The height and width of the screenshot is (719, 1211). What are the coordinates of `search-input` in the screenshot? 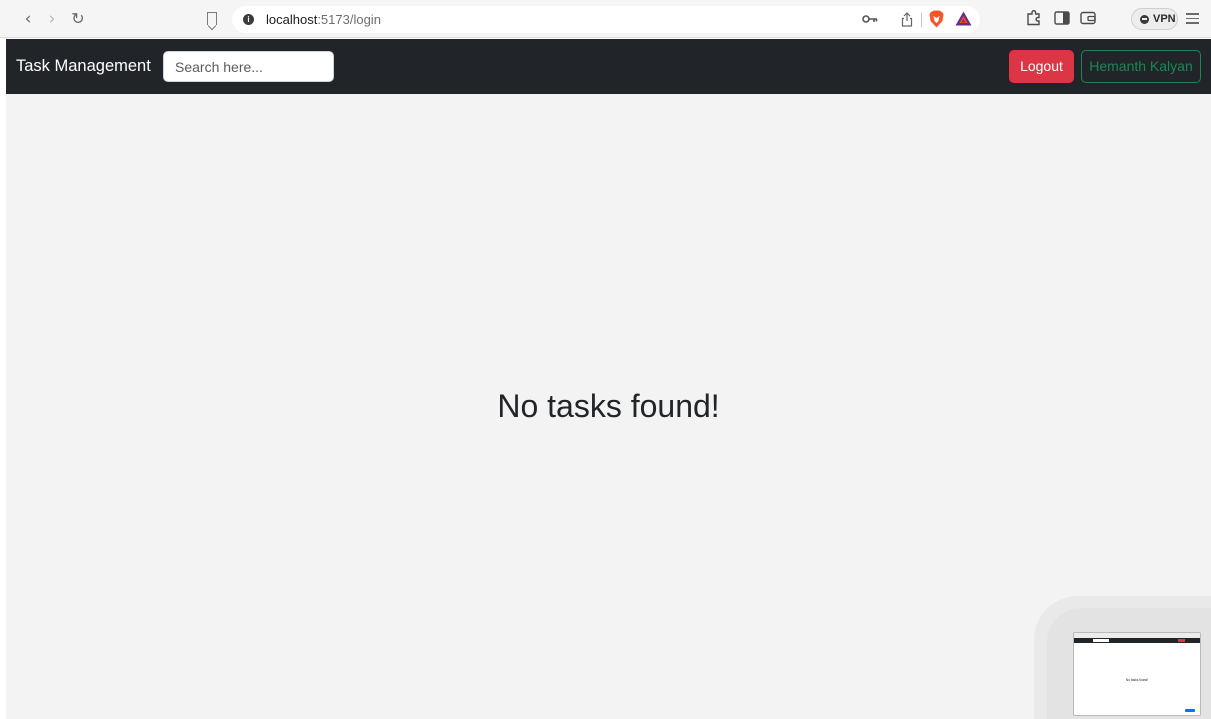 It's located at (248, 66).